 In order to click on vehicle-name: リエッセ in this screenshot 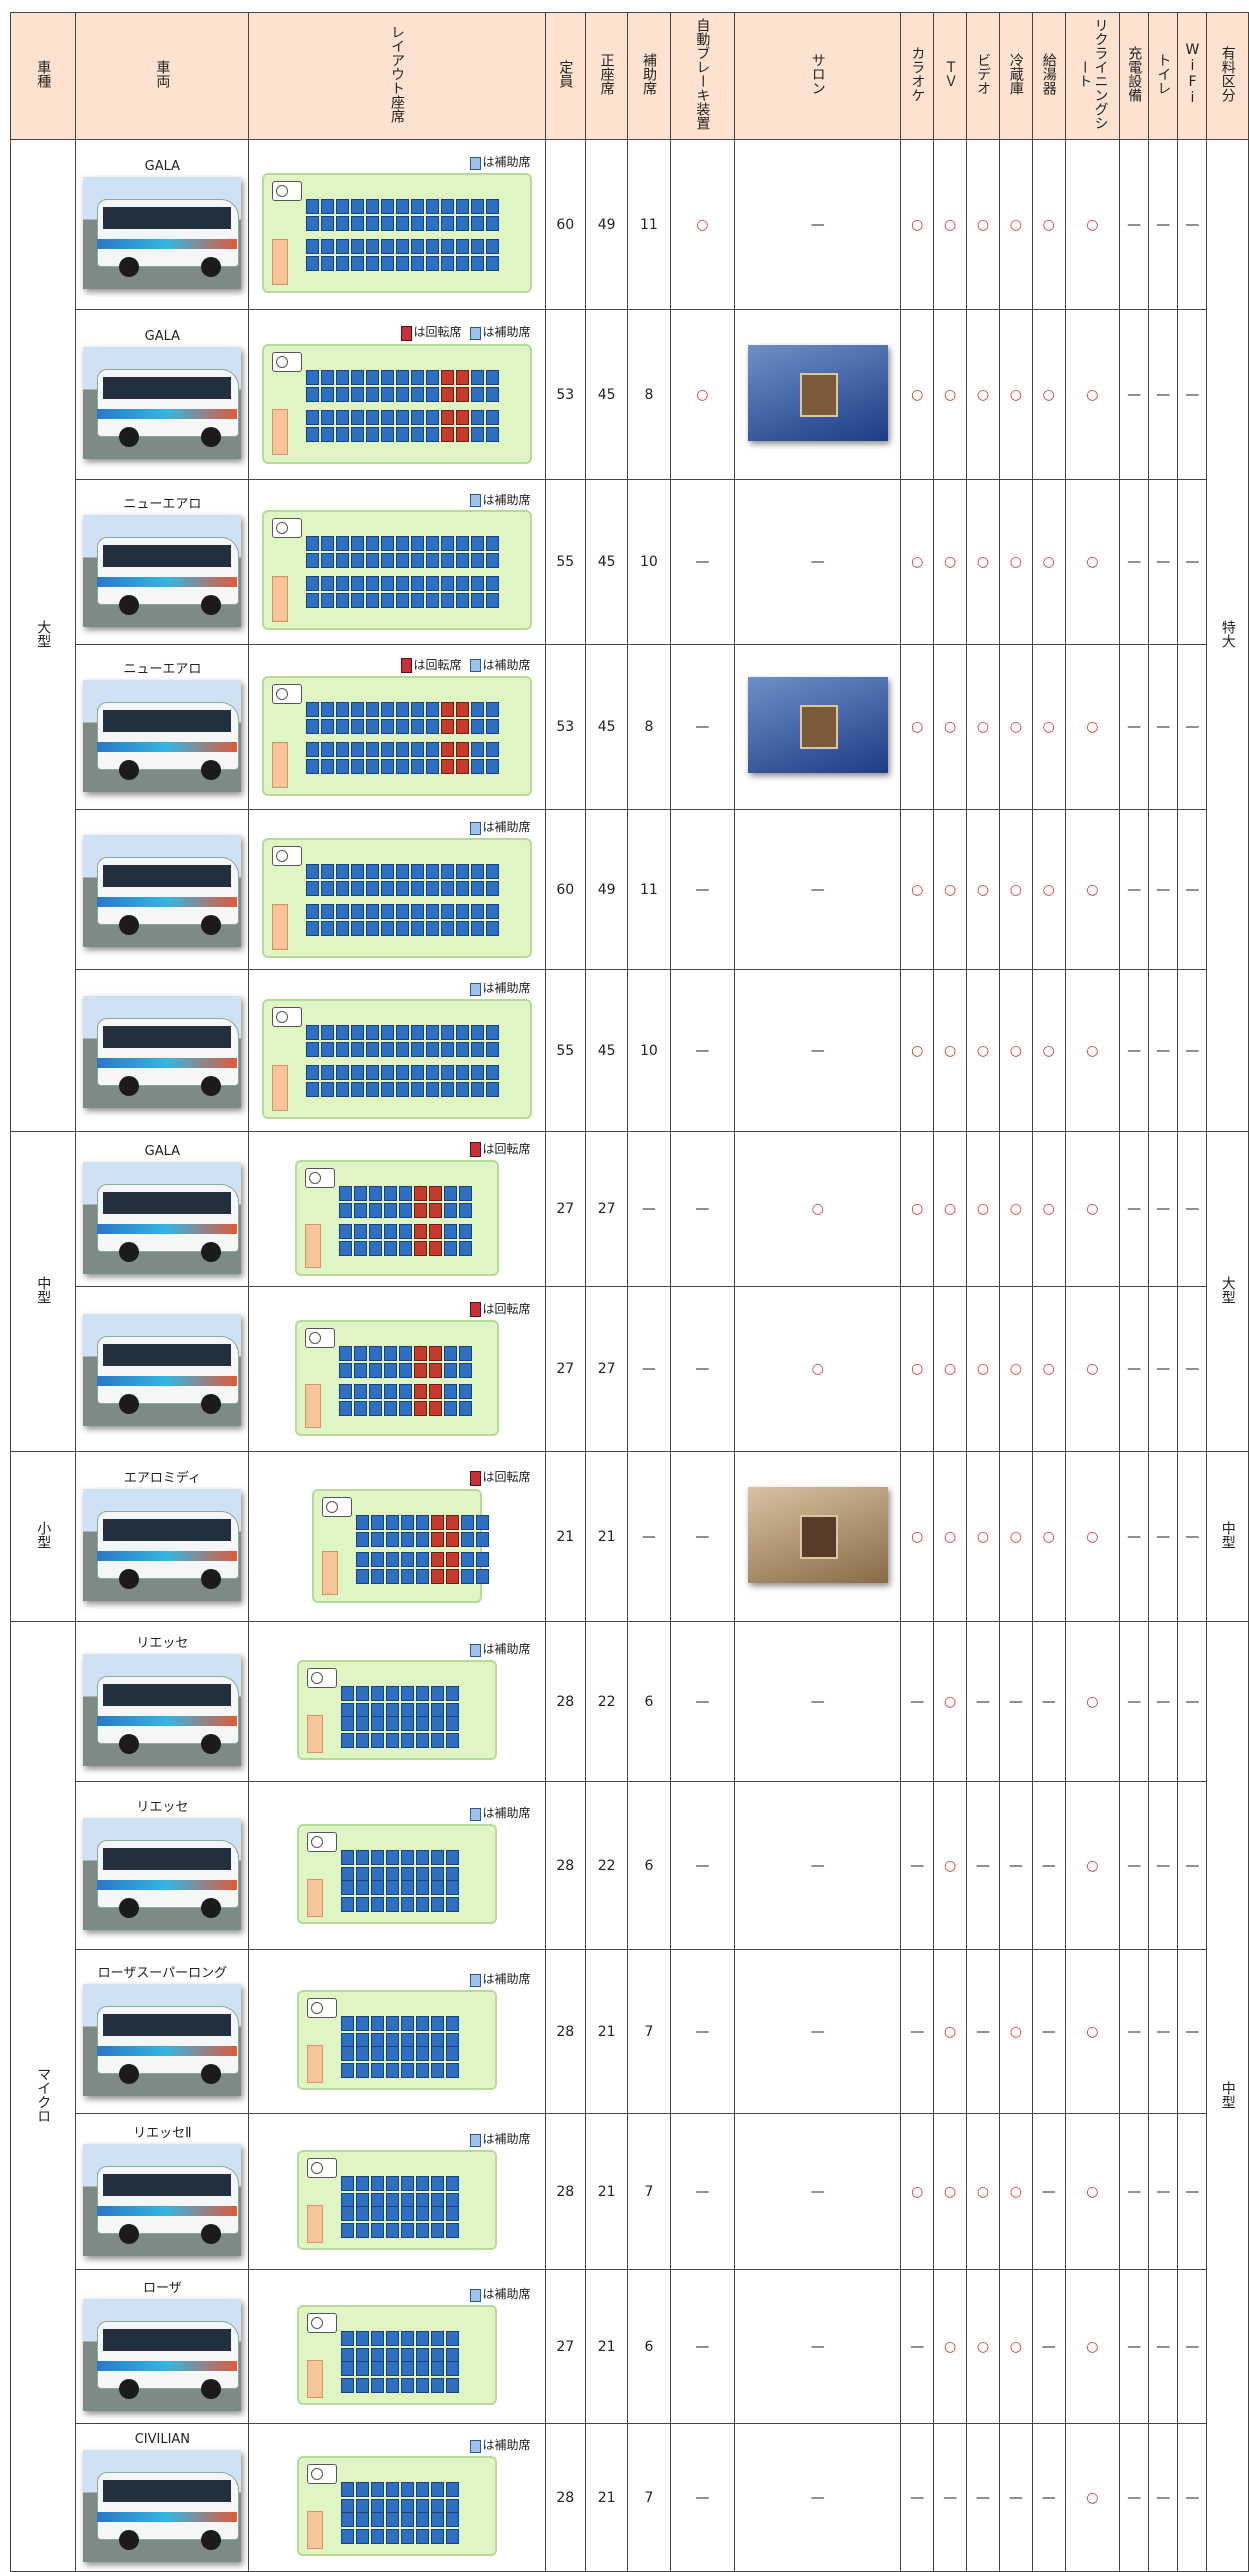, I will do `click(162, 1808)`.